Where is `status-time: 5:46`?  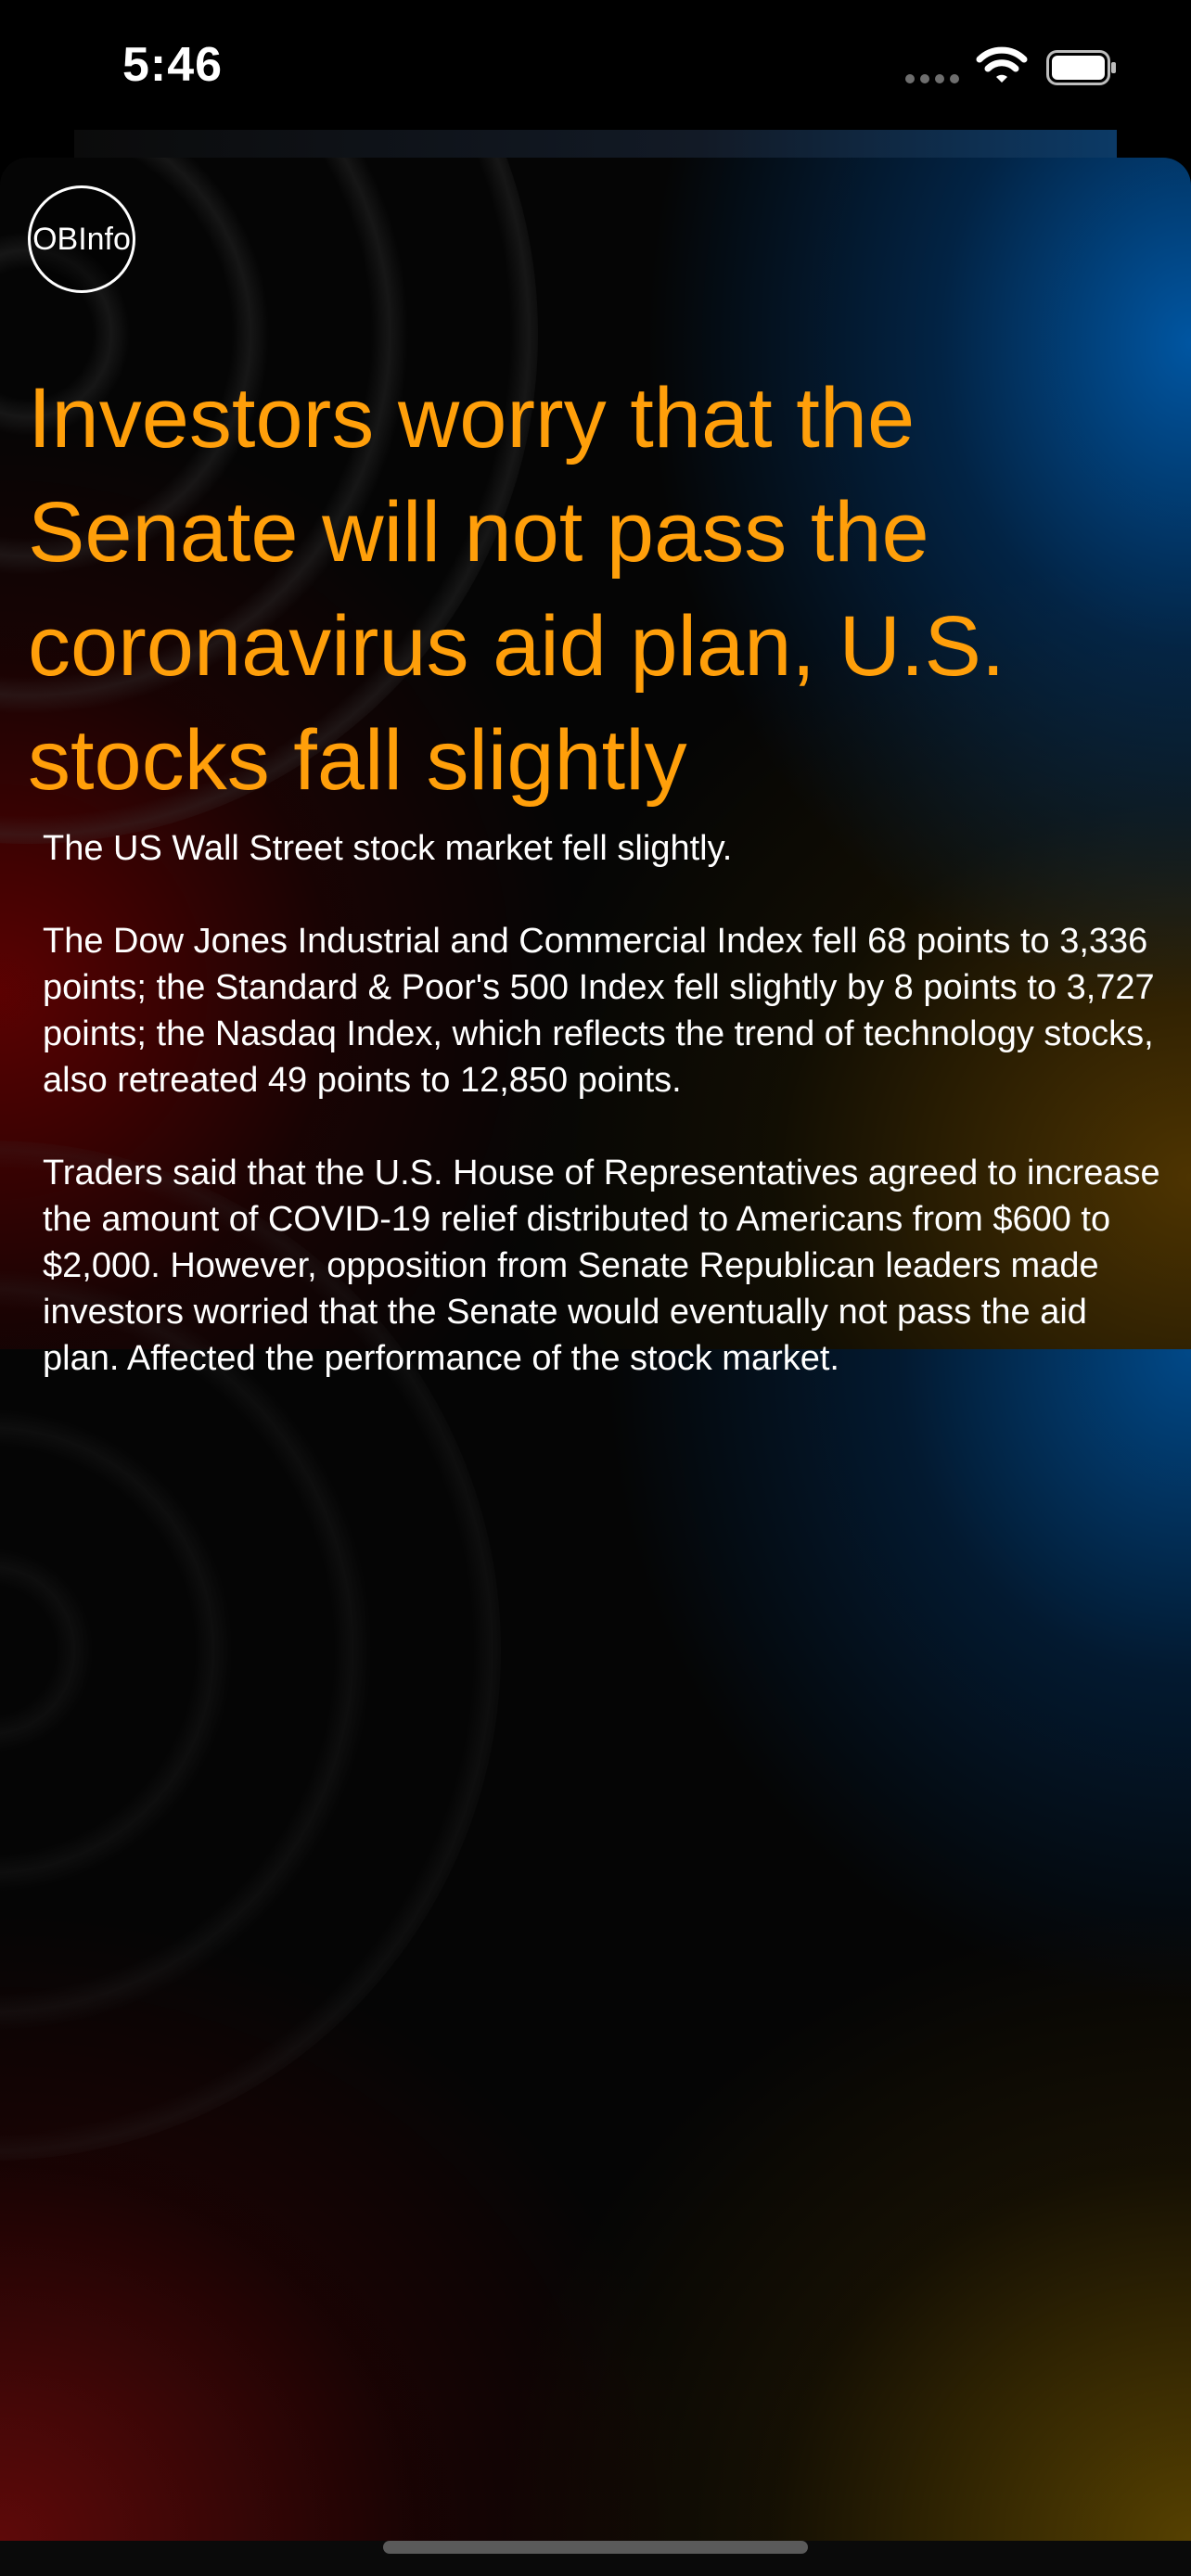 status-time: 5:46 is located at coordinates (173, 65).